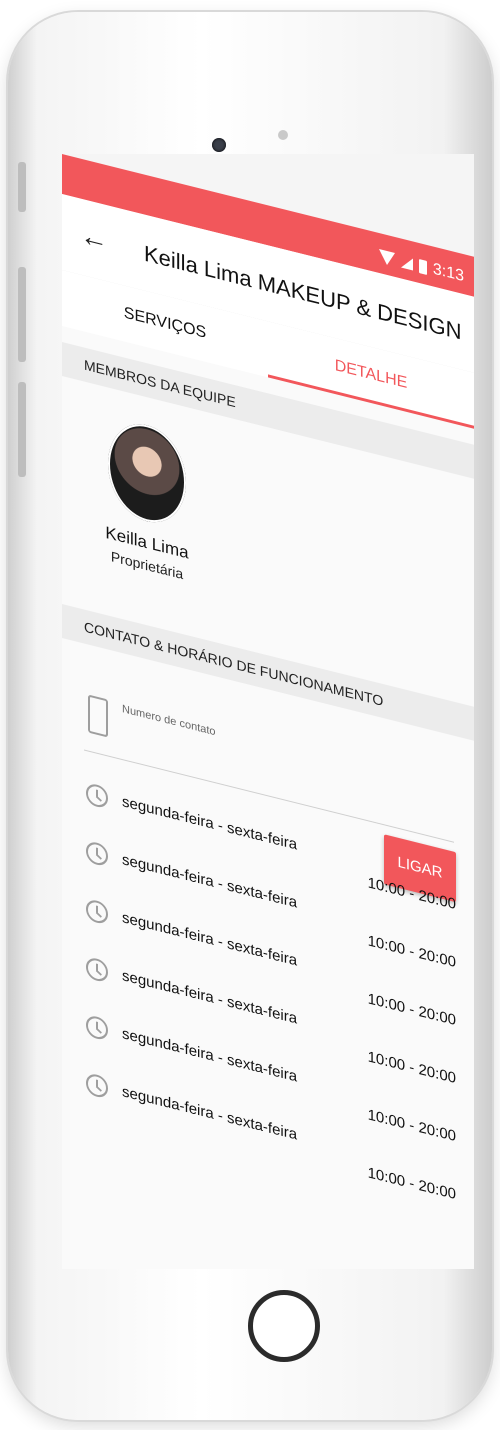 Image resolution: width=500 pixels, height=1430 pixels. What do you see at coordinates (406, 263) in the screenshot?
I see `signal-icon` at bounding box center [406, 263].